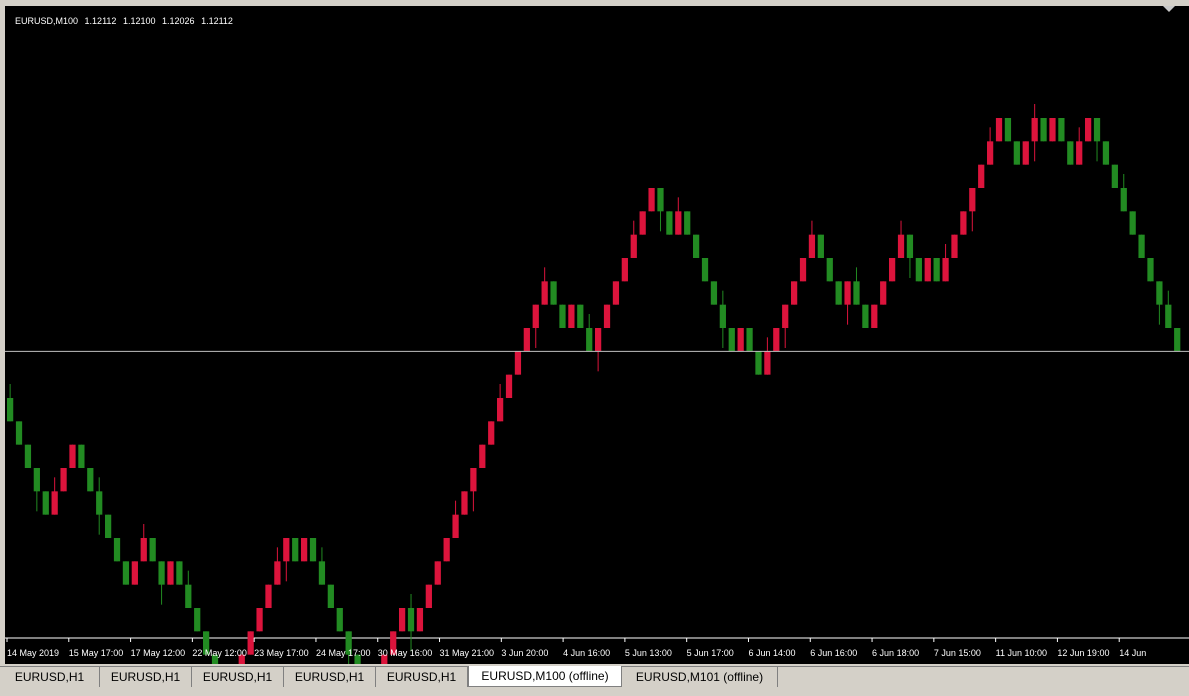 Image resolution: width=1189 pixels, height=696 pixels. What do you see at coordinates (146, 677) in the screenshot?
I see `tab-eurusd-h1-2: EURUSD,H1` at bounding box center [146, 677].